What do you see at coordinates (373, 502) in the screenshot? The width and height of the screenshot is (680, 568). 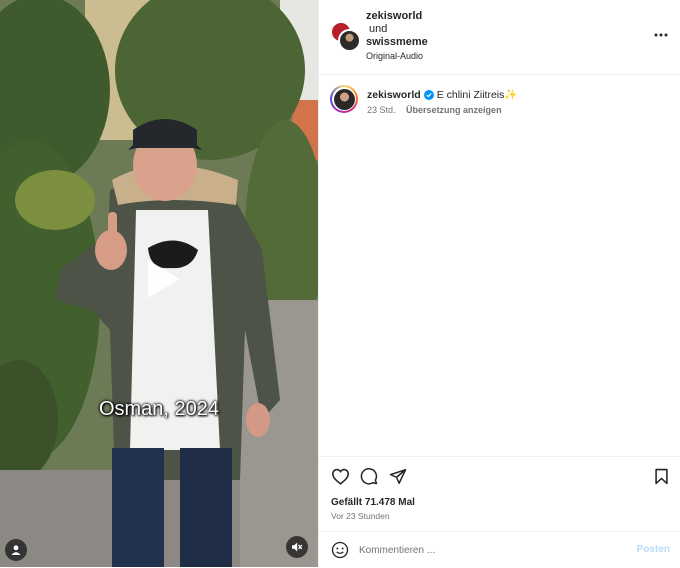 I see `likes-count: Gefällt 71.478 Mal` at bounding box center [373, 502].